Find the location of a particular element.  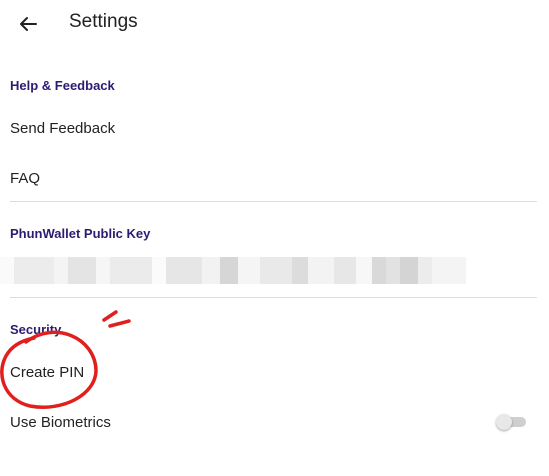

toggle-thumb is located at coordinates (504, 422).